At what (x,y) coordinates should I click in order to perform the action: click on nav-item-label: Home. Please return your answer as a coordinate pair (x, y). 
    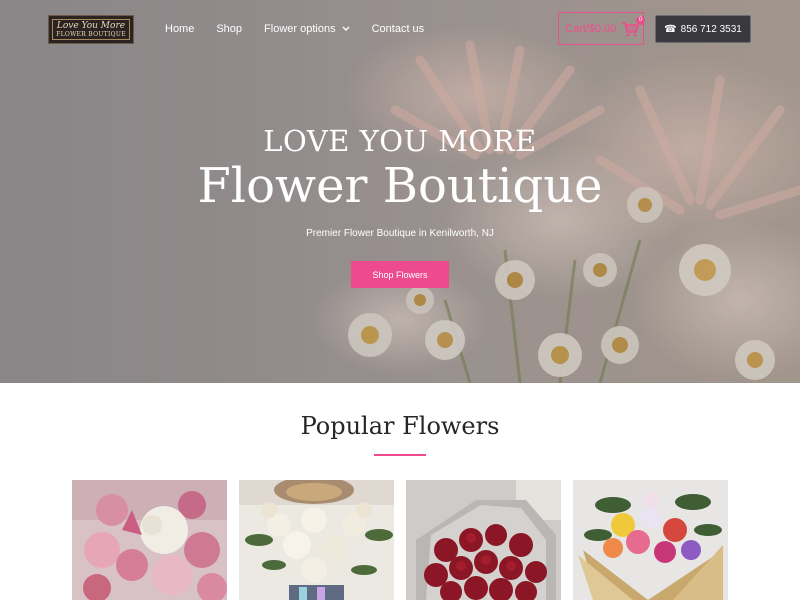
    Looking at the image, I should click on (180, 29).